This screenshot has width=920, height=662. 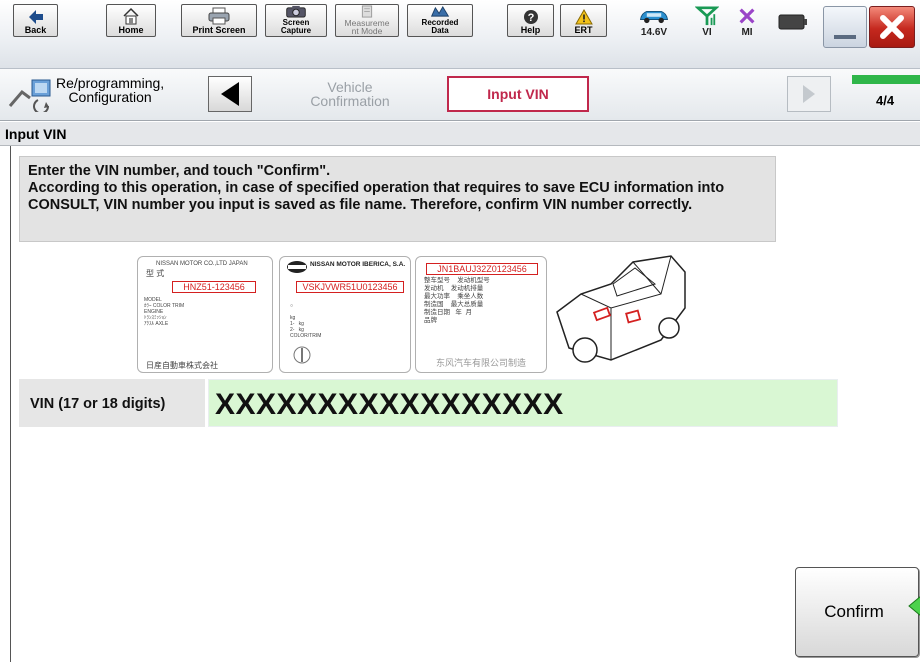 What do you see at coordinates (367, 20) in the screenshot?
I see `measurement-mode-button: Measureme nt Mode` at bounding box center [367, 20].